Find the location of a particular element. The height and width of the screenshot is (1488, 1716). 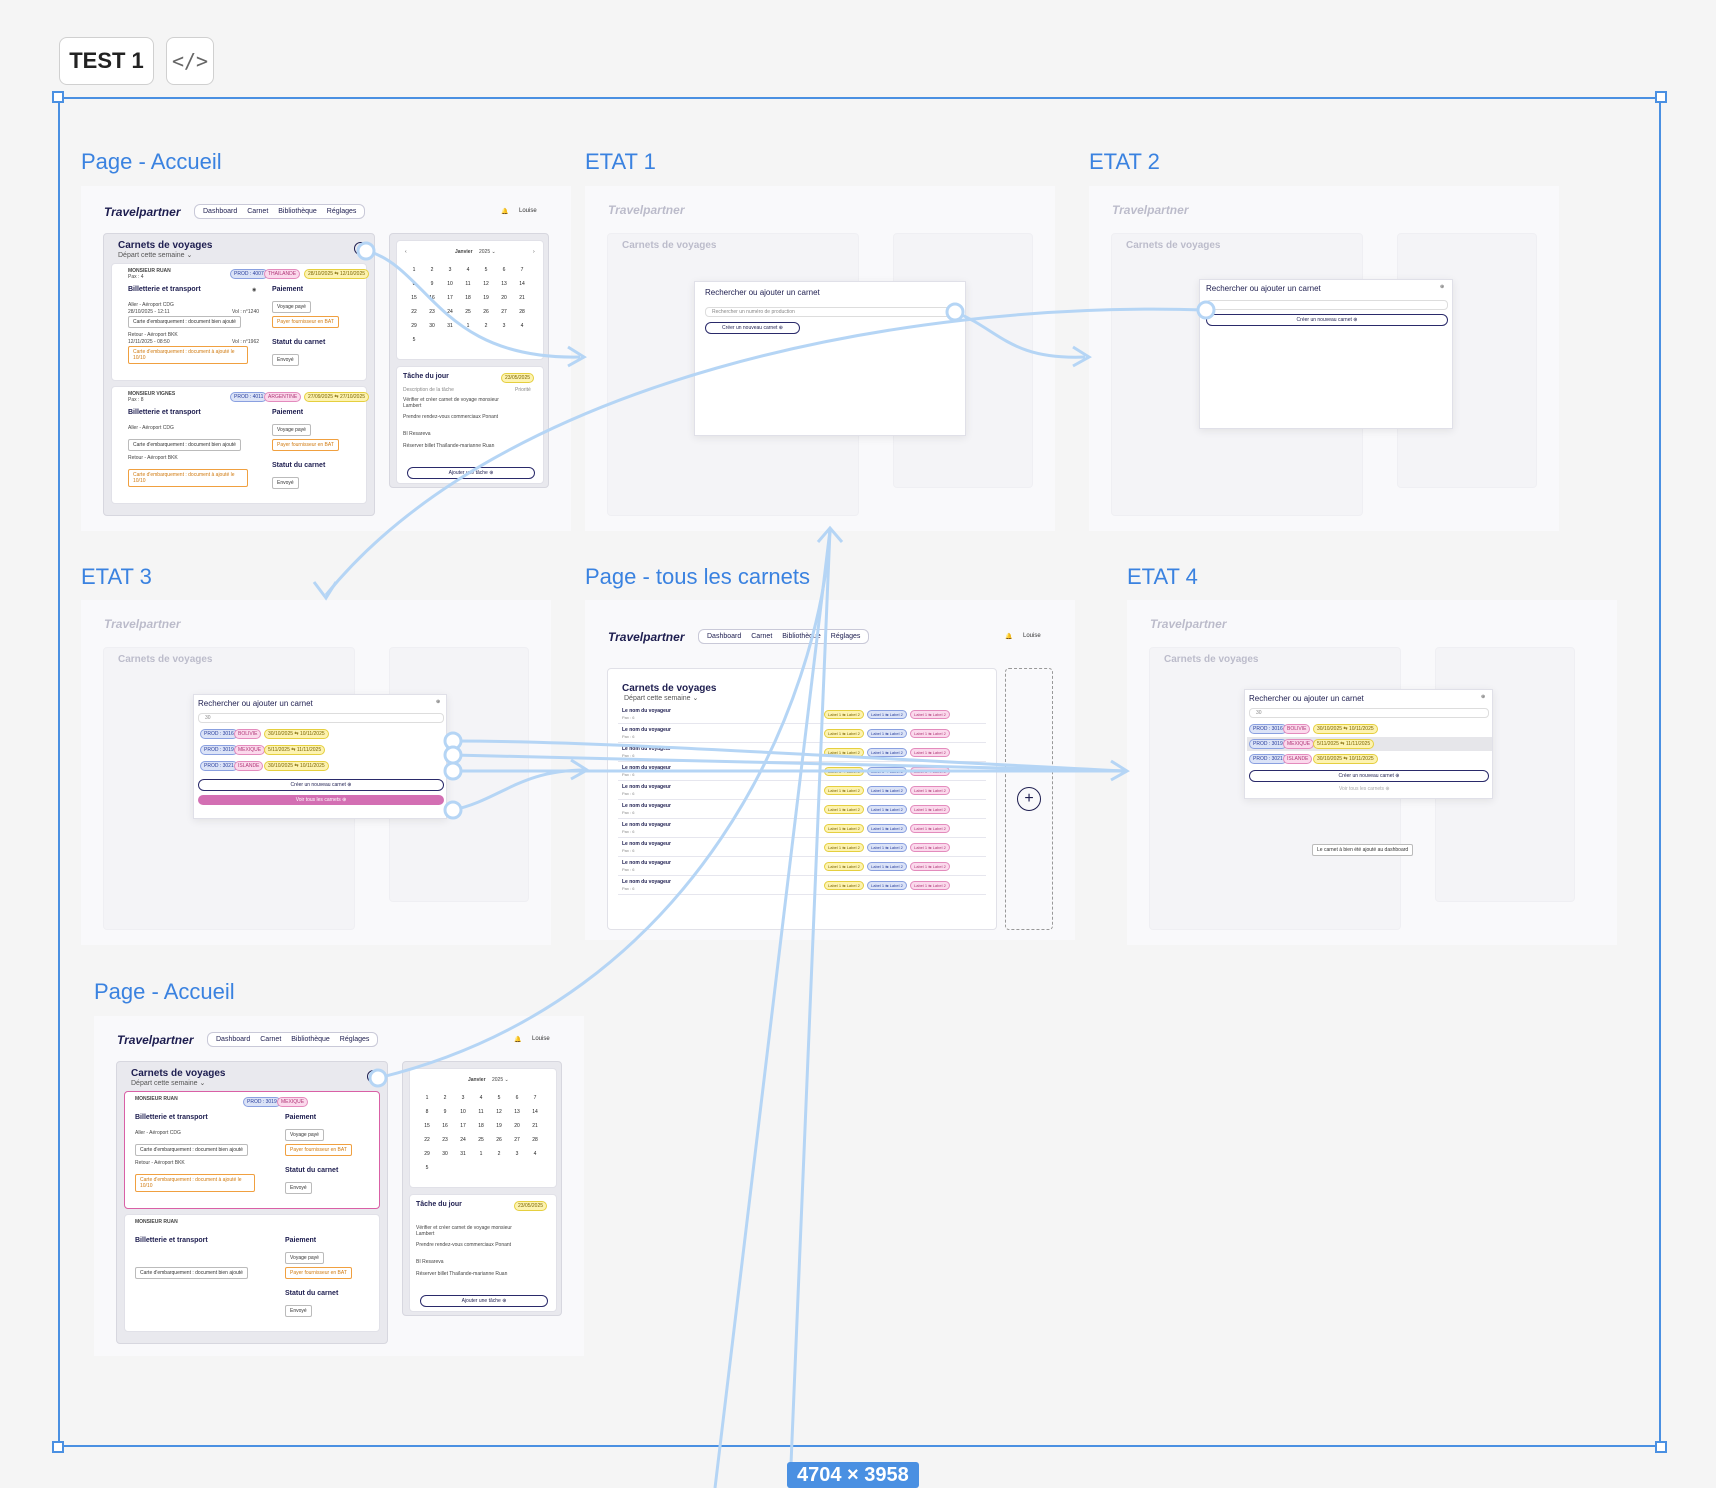

calendar-day: 21 is located at coordinates (522, 298).